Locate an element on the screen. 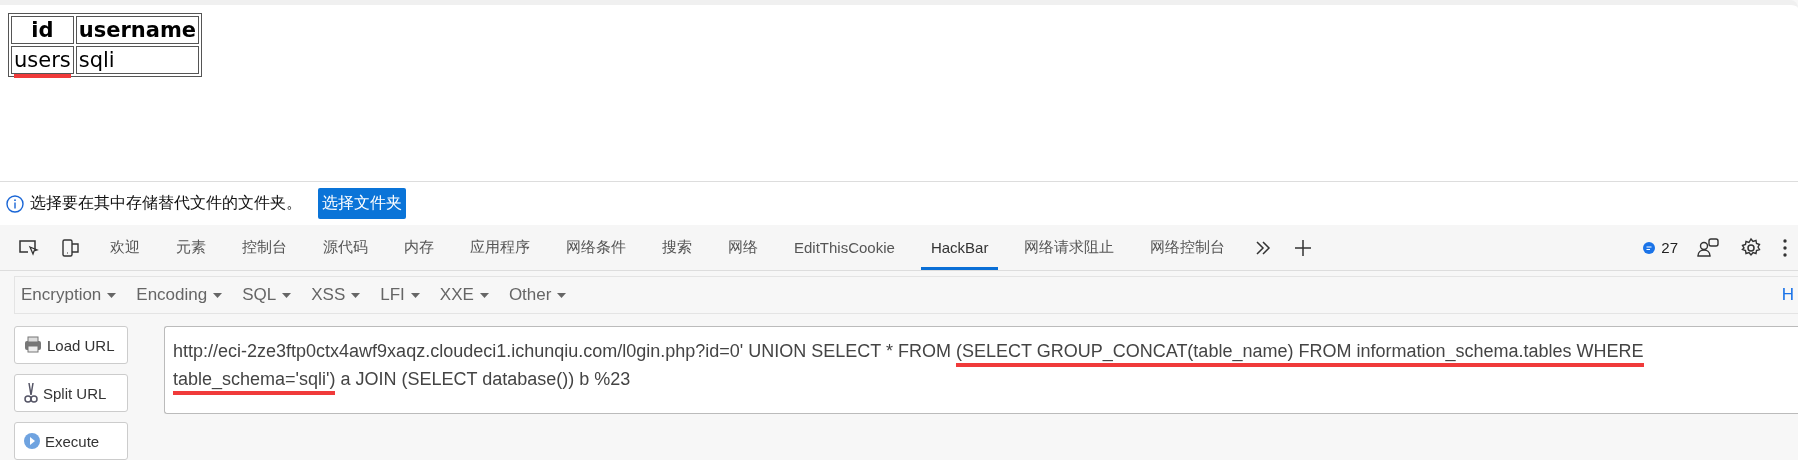 This screenshot has width=1798, height=460. menu-dropdown: Encoding is located at coordinates (179, 295).